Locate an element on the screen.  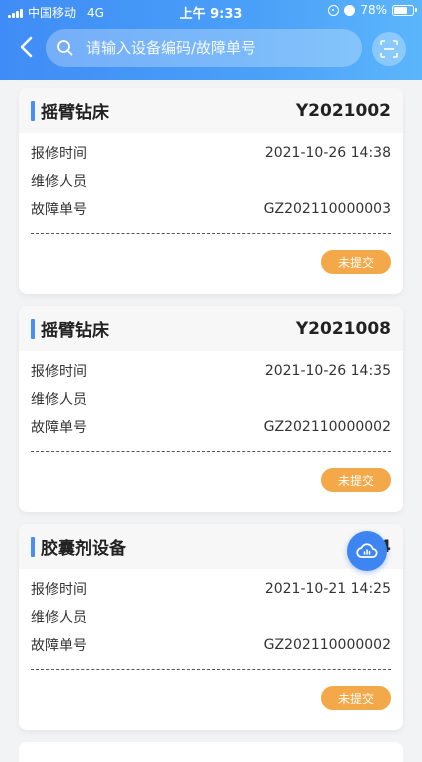
orientation-lock-icon is located at coordinates (334, 10).